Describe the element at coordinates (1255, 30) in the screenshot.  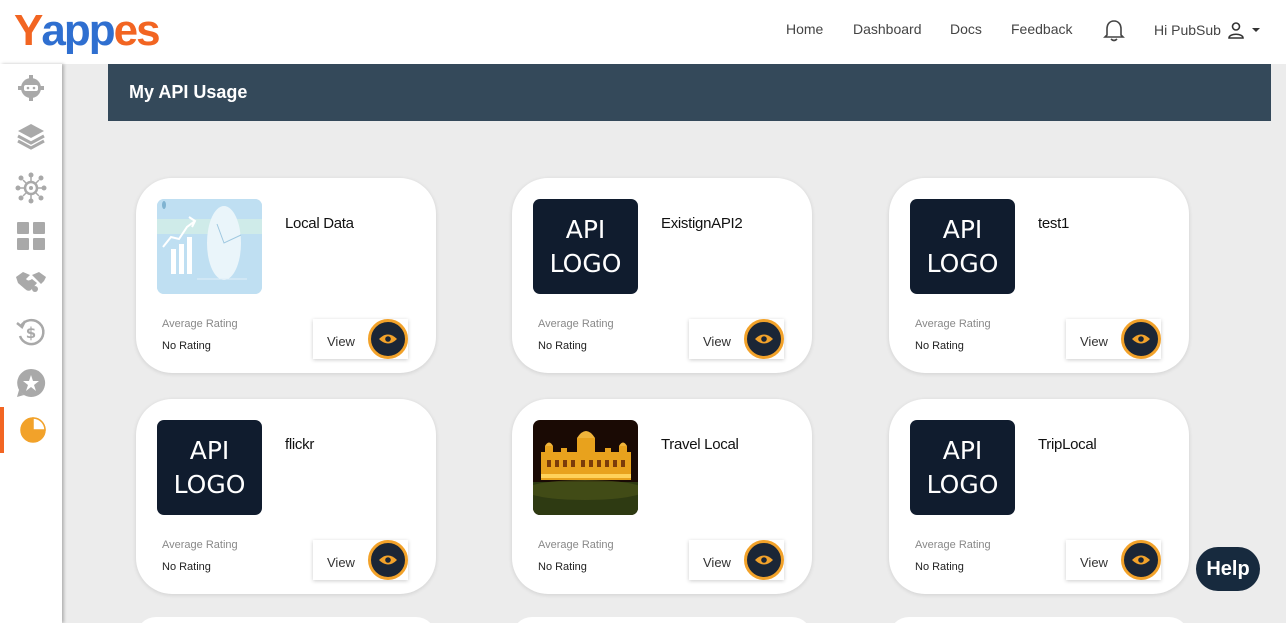
I see `caret-down-icon` at that location.